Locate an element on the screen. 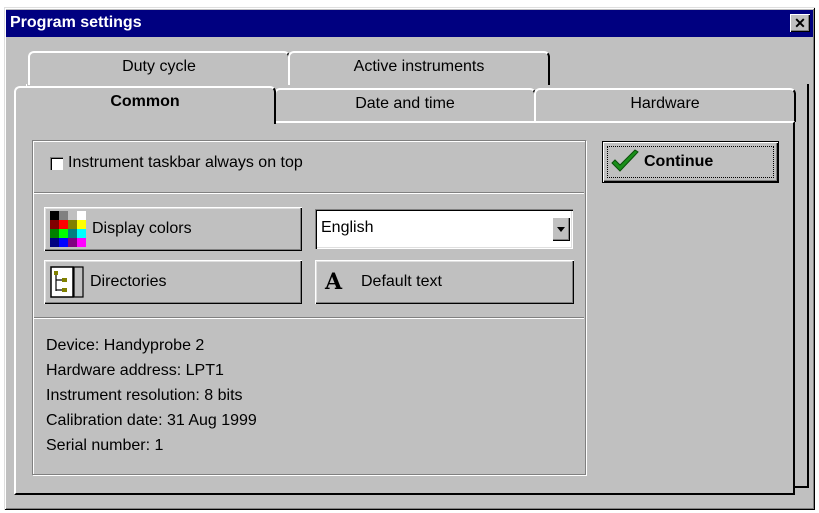 This screenshot has height=513, width=819. display-colors-button: Display colors is located at coordinates (173, 229).